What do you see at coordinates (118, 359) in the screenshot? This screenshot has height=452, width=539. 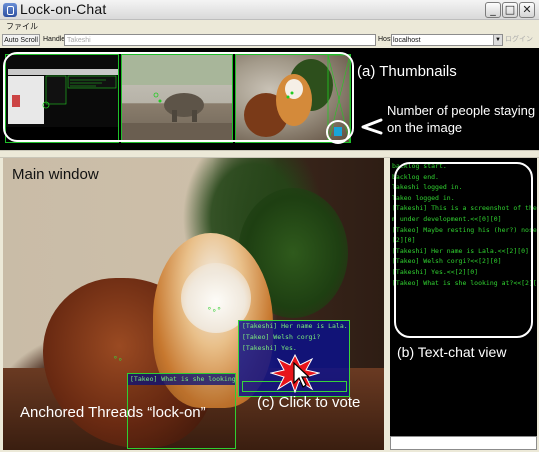 I see `thread-anchor-marker: °∘` at bounding box center [118, 359].